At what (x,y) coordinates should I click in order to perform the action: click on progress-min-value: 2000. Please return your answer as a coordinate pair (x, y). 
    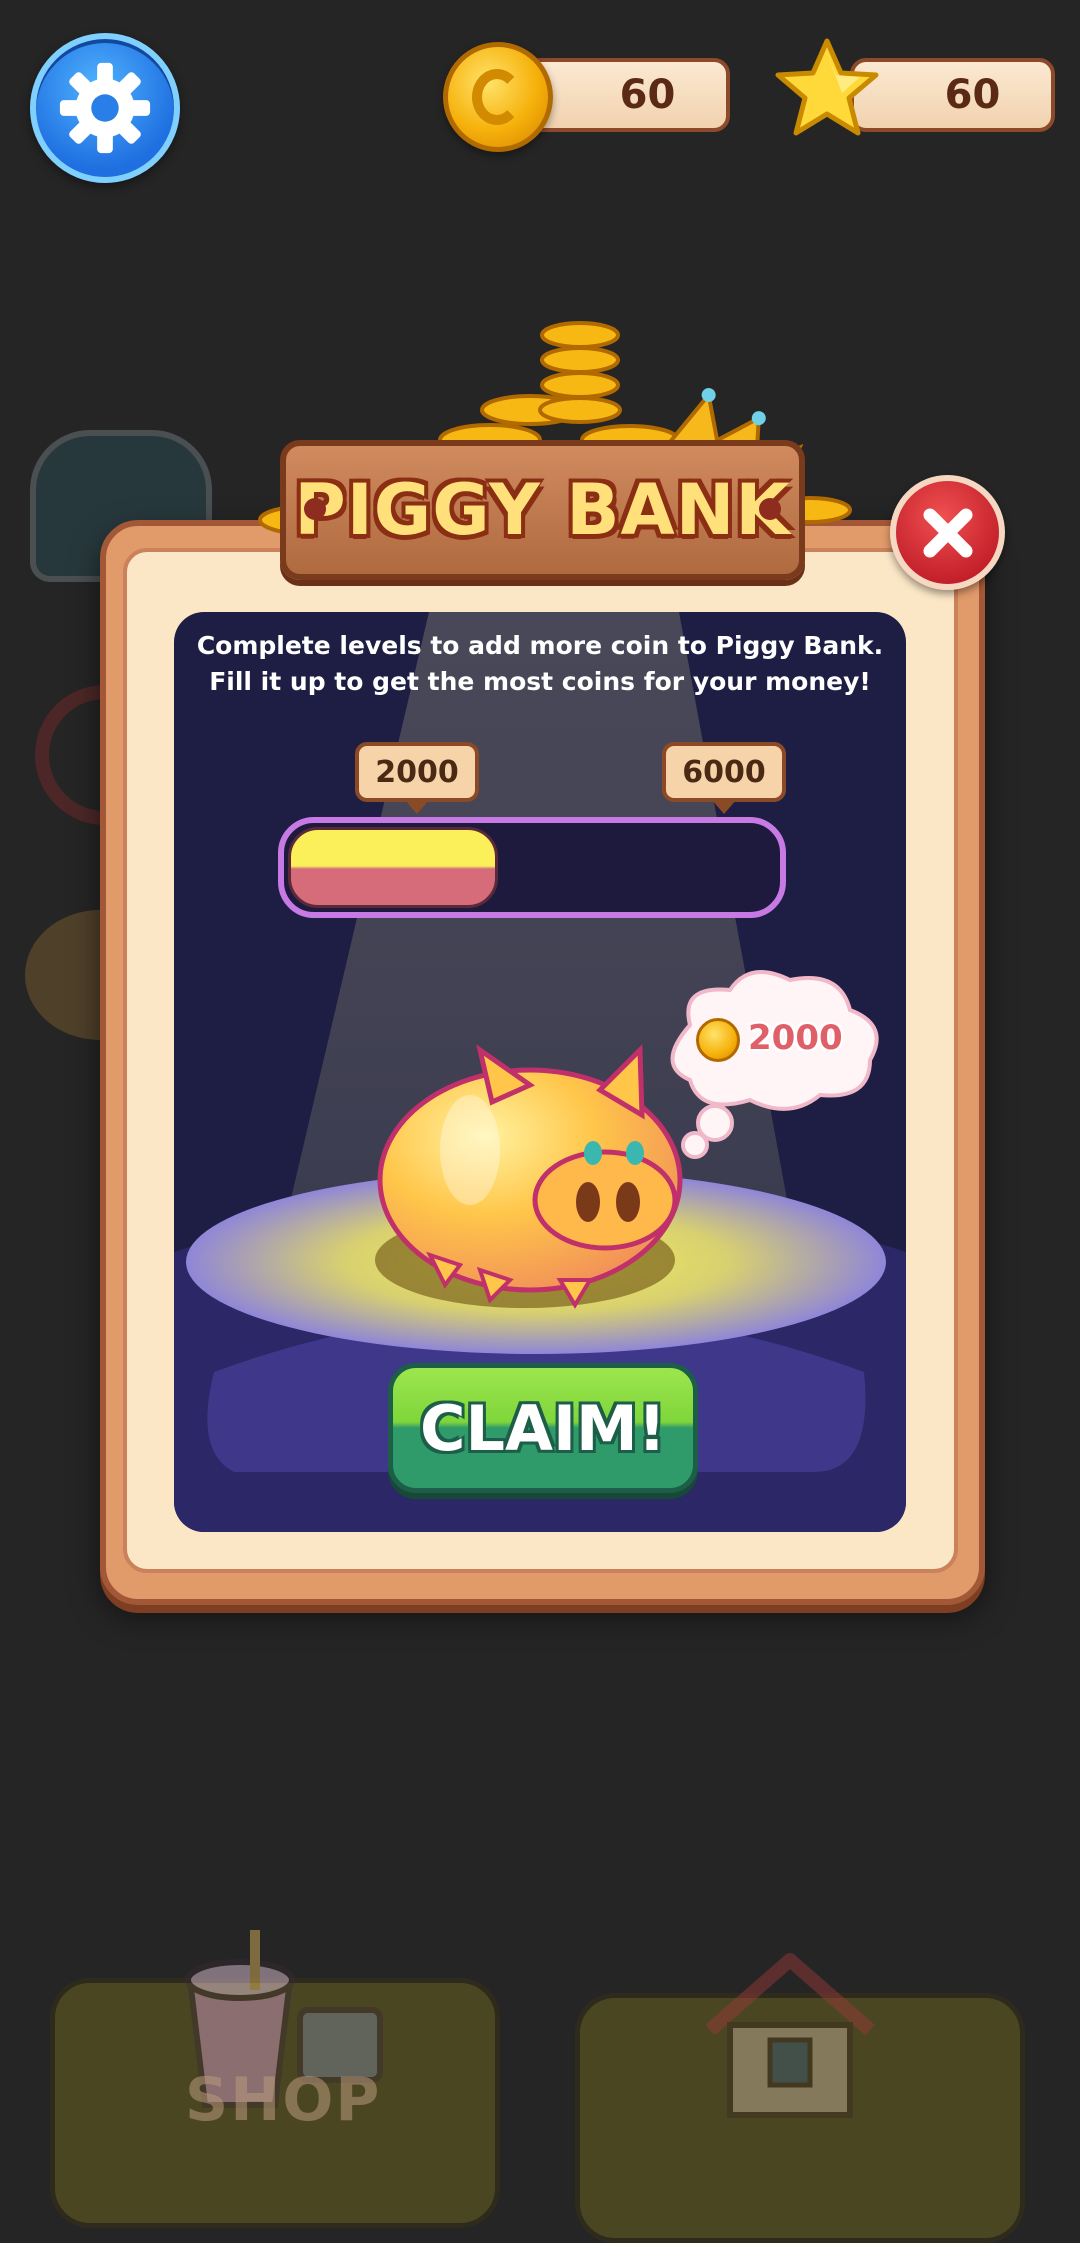
    Looking at the image, I should click on (417, 772).